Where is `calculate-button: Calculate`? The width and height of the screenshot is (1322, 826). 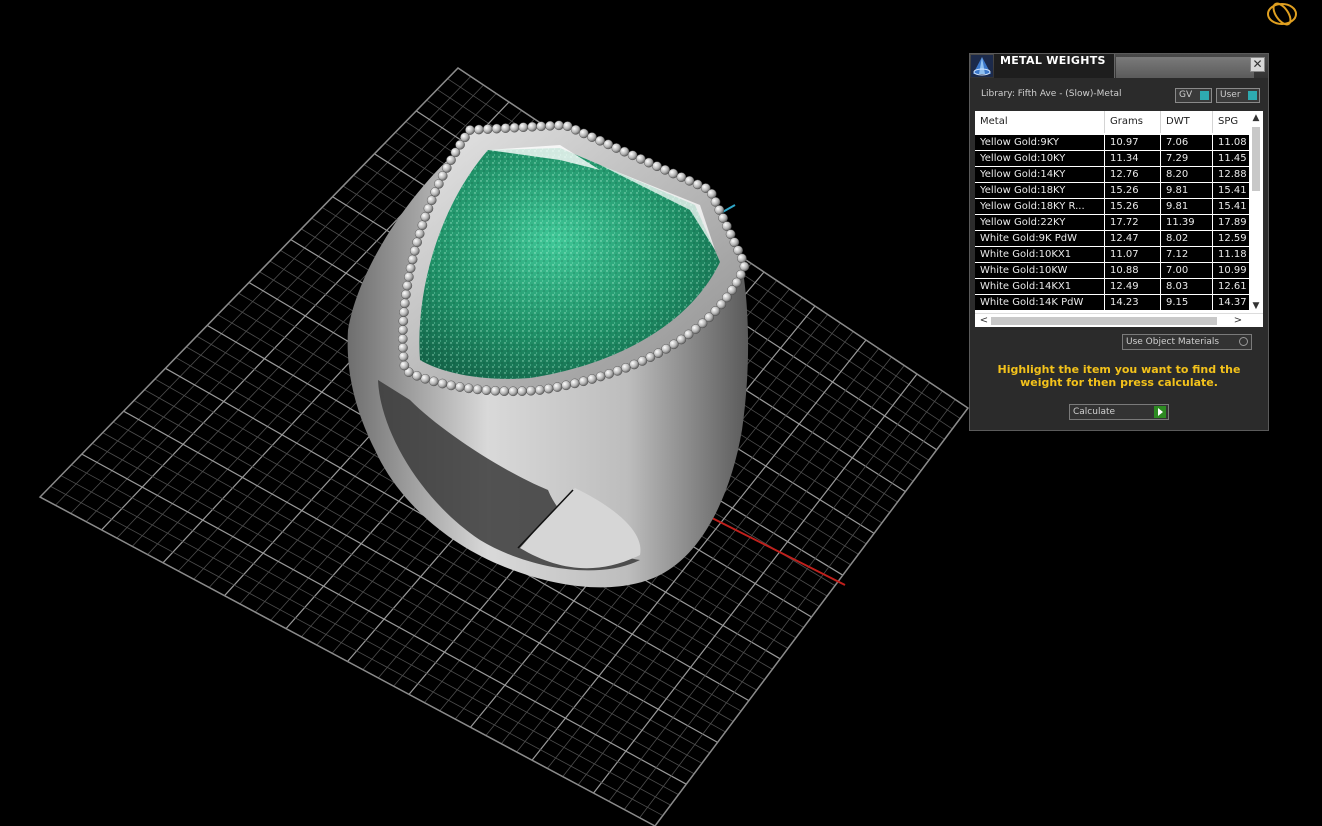
calculate-button: Calculate is located at coordinates (1119, 412).